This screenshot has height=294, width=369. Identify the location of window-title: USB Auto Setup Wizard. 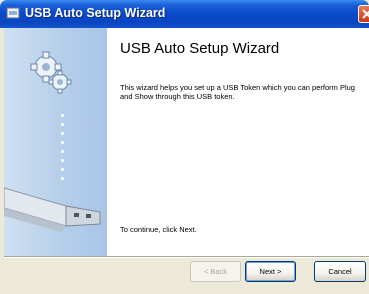
(95, 13).